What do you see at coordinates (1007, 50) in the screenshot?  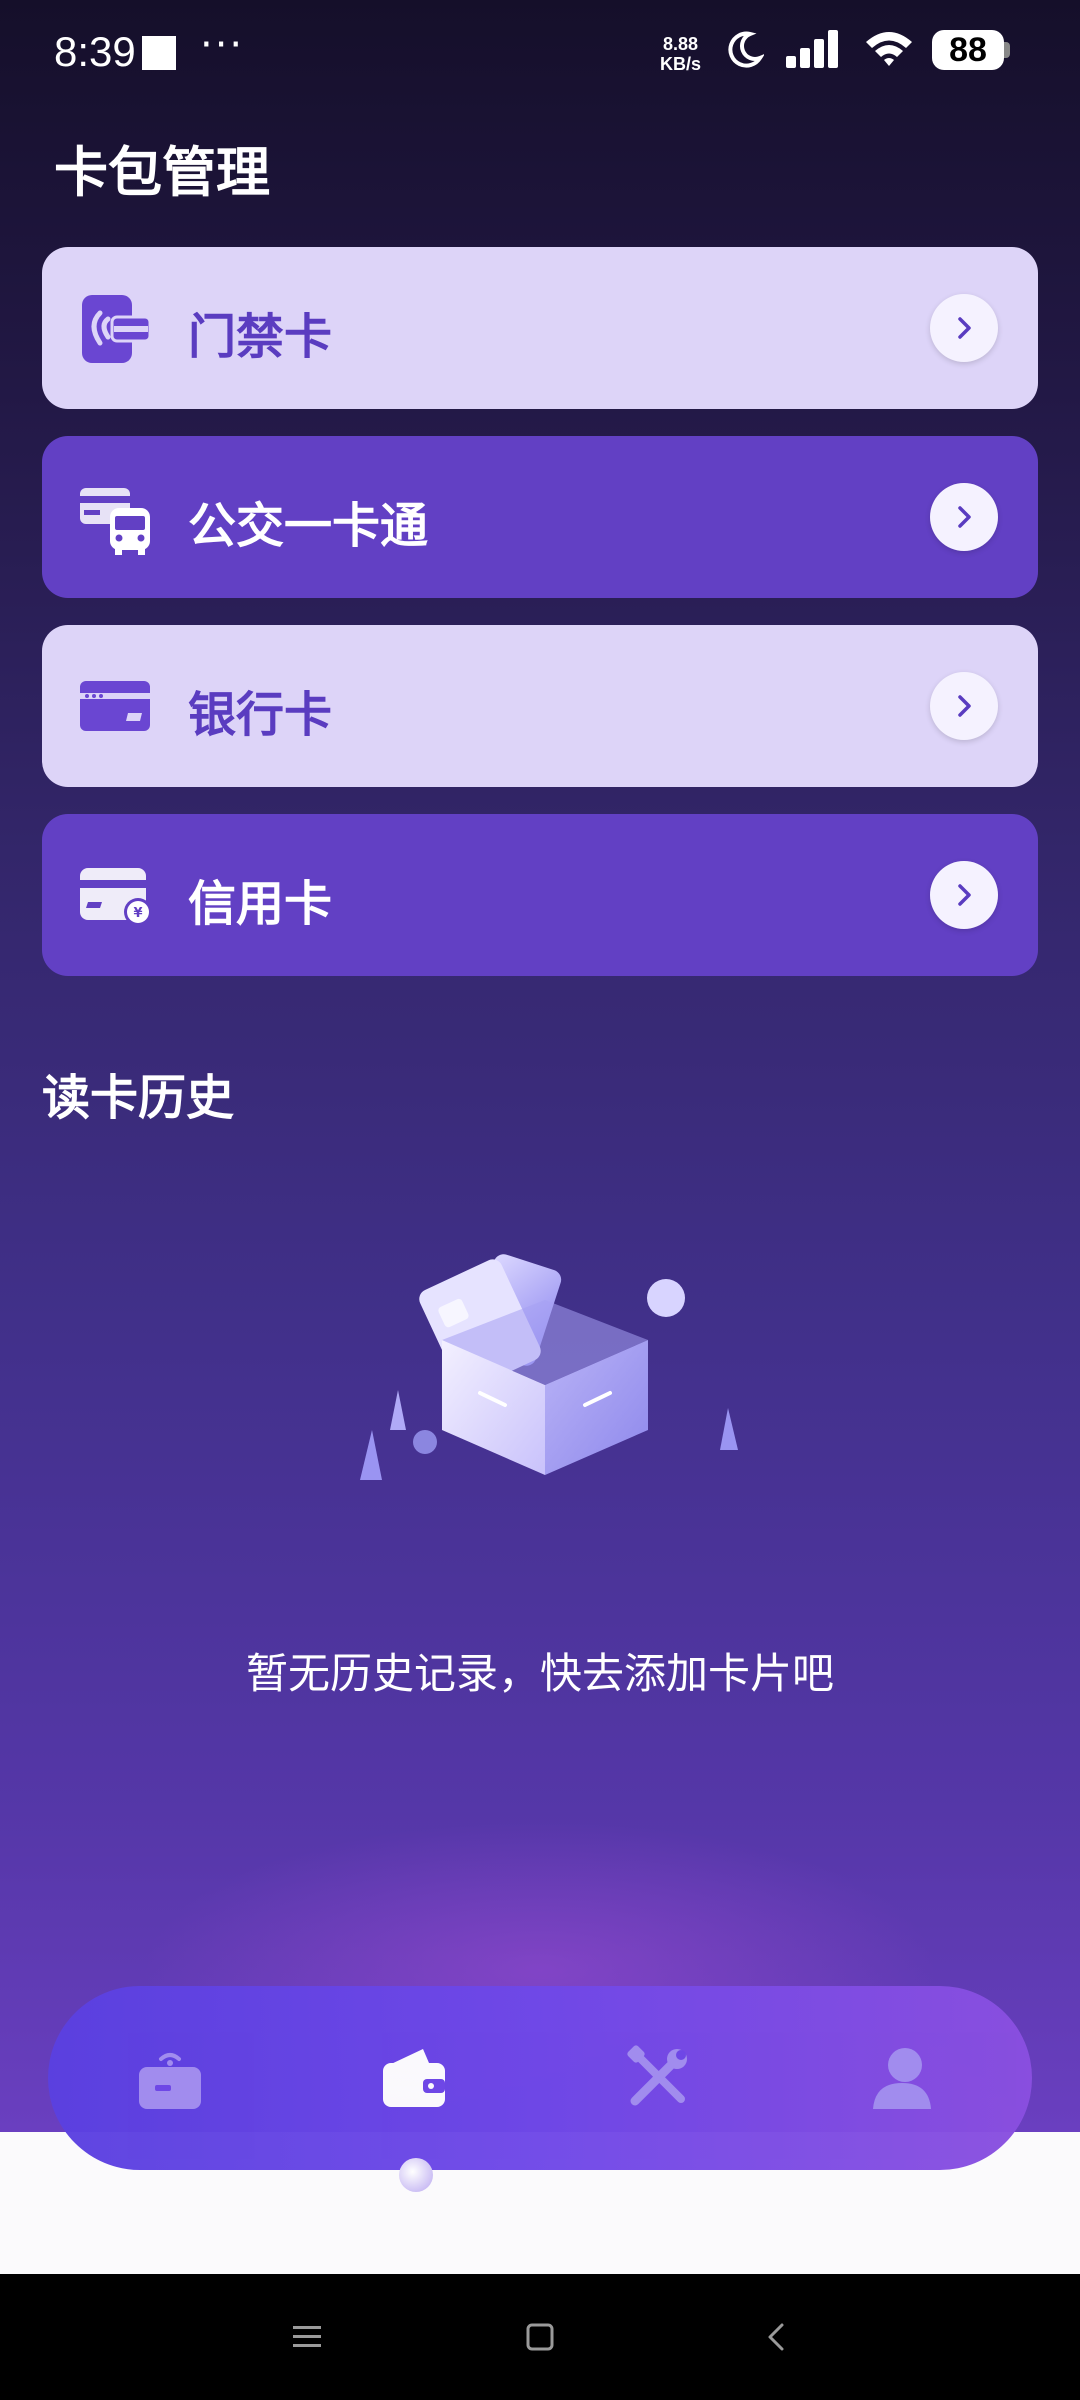 I see `battery-tip` at bounding box center [1007, 50].